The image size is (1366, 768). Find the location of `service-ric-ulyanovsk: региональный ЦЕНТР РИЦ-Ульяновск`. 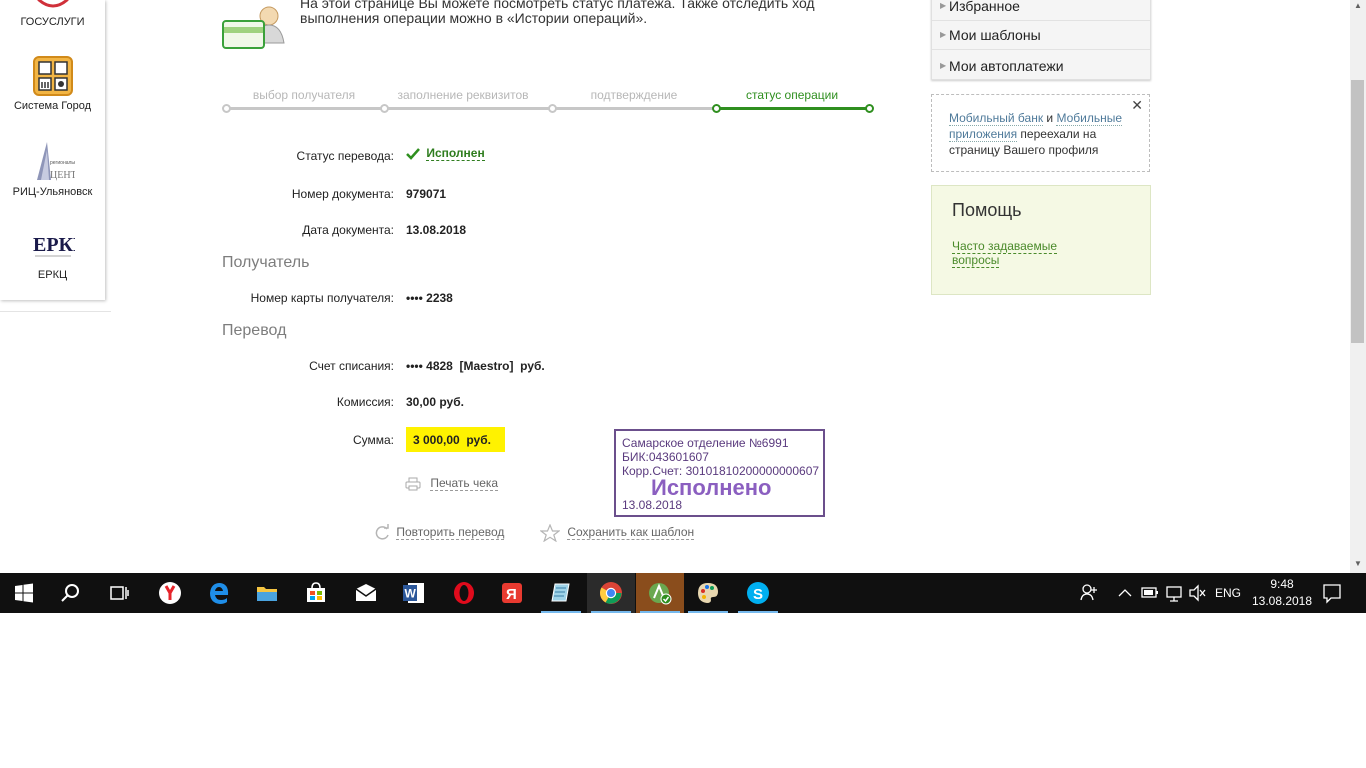

service-ric-ulyanovsk: региональный ЦЕНТР РИЦ-Ульяновск is located at coordinates (52, 169).